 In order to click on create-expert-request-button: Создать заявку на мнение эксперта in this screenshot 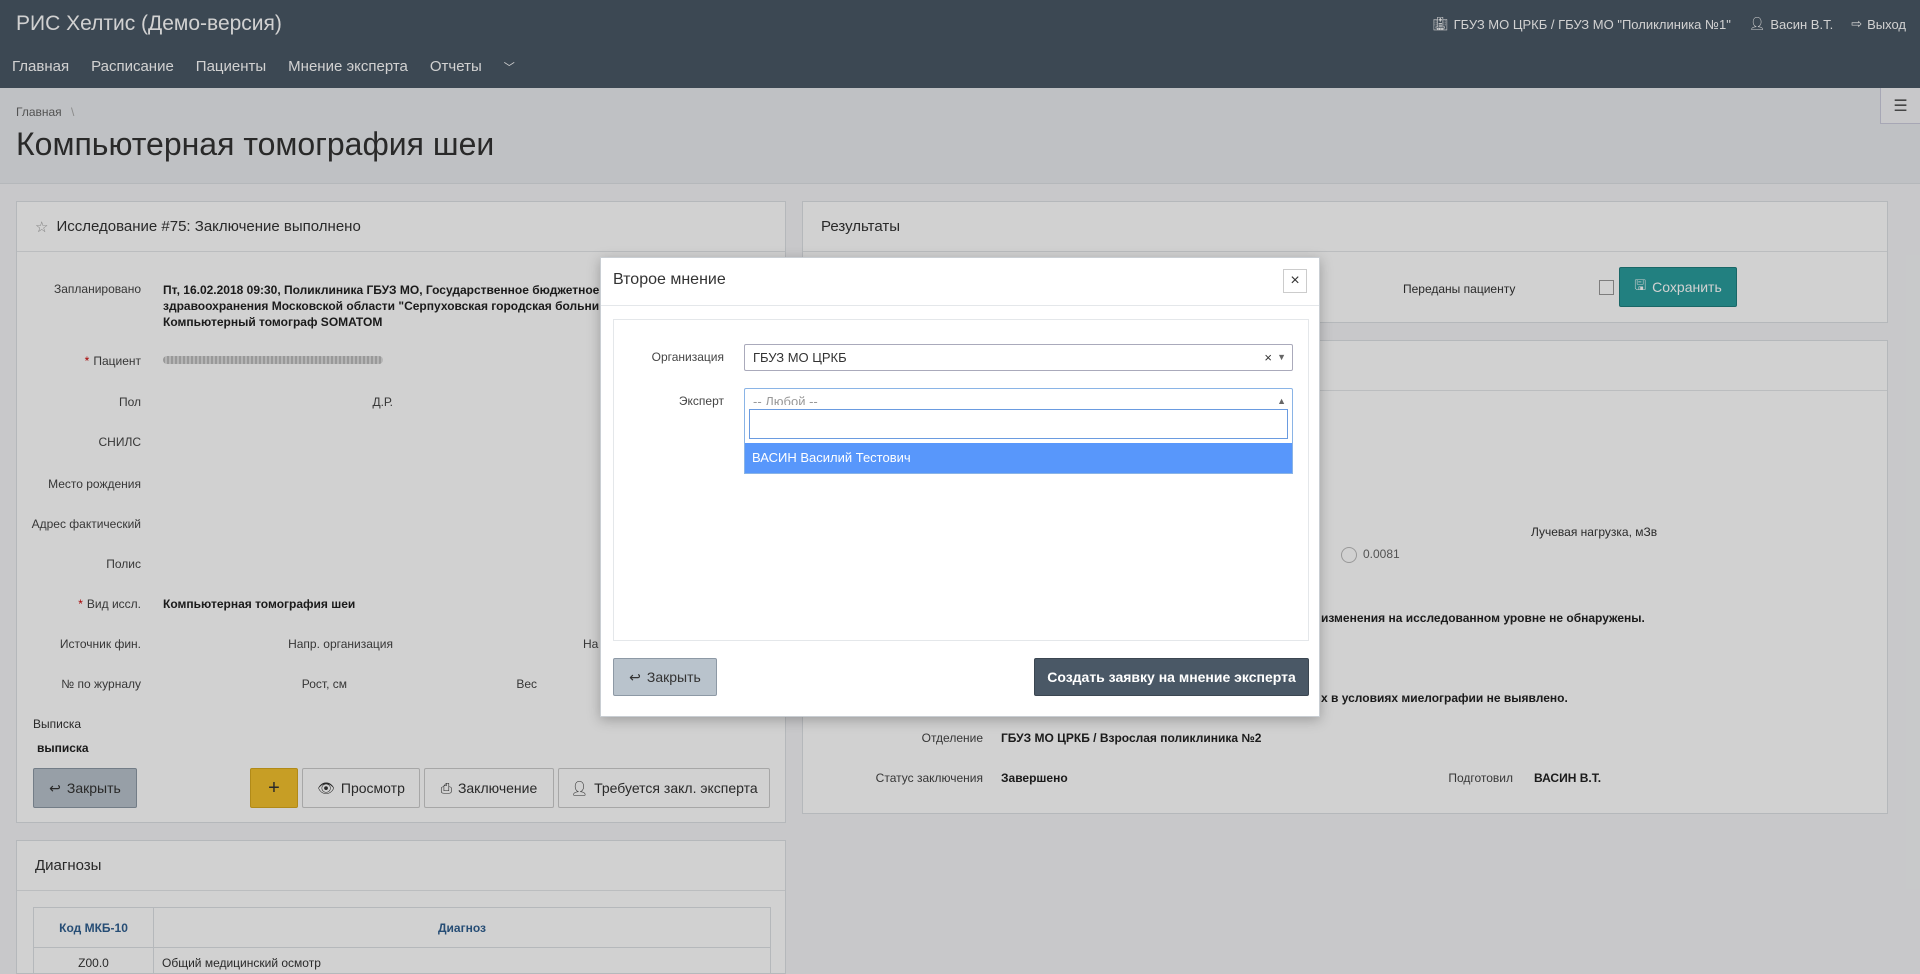, I will do `click(1171, 677)`.